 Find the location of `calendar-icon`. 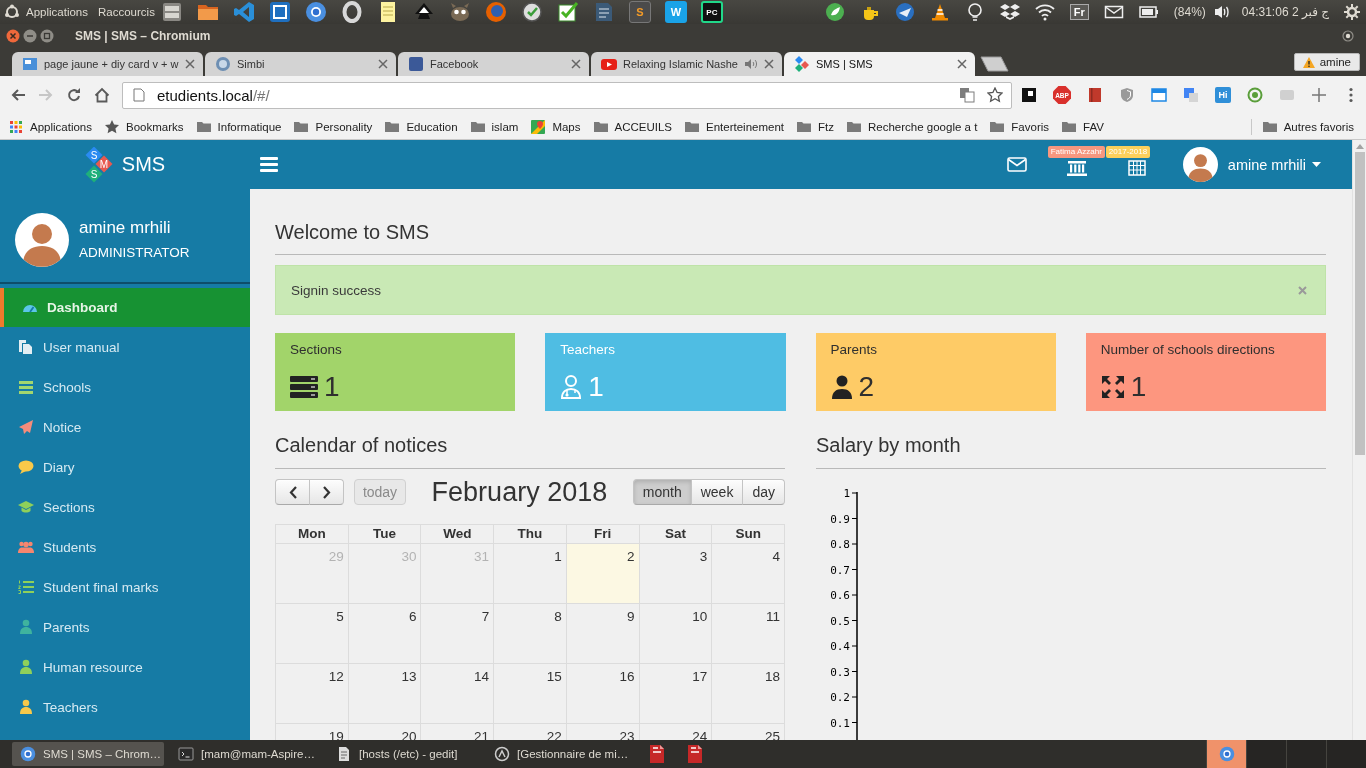

calendar-icon is located at coordinates (1136, 167).